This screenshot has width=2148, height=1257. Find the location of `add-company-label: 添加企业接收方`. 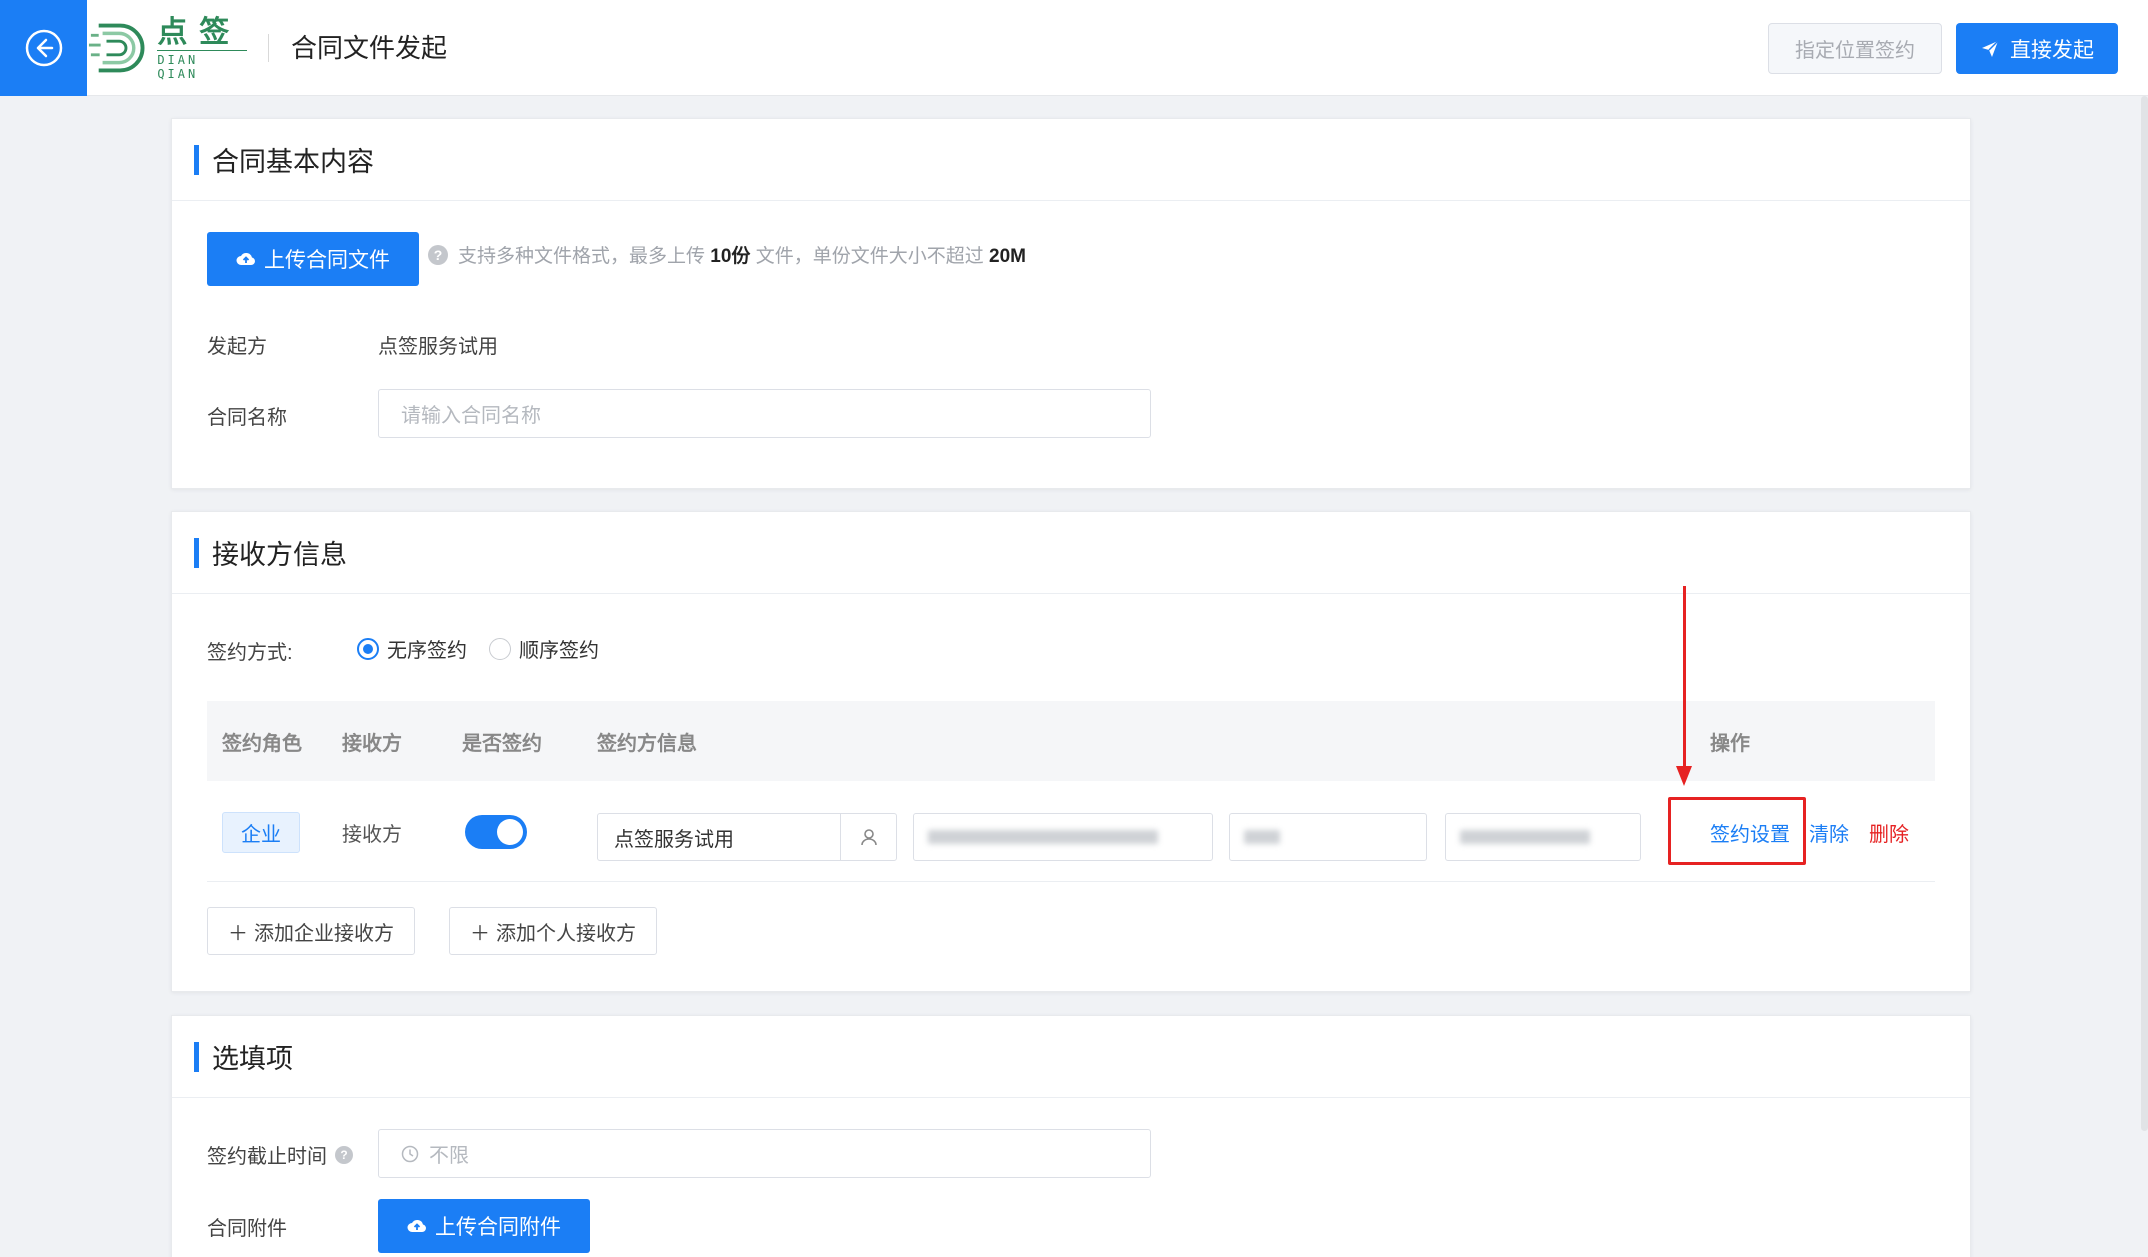

add-company-label: 添加企业接收方 is located at coordinates (324, 933).